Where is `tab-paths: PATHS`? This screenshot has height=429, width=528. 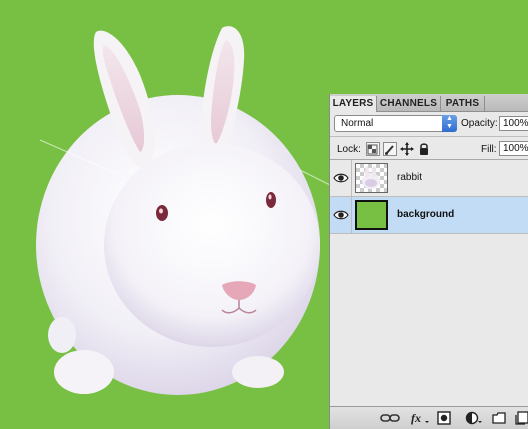
tab-paths: PATHS is located at coordinates (463, 103).